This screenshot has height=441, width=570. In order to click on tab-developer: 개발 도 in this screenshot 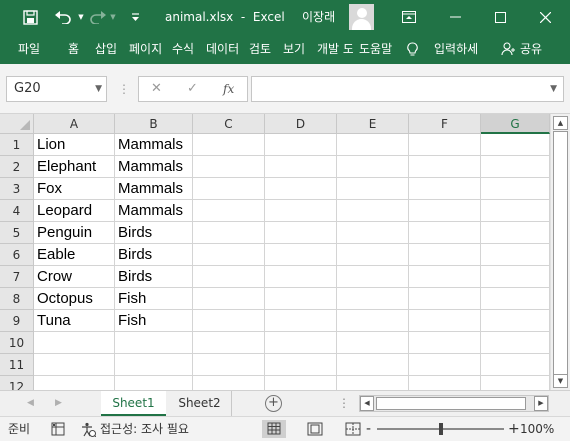, I will do `click(335, 49)`.